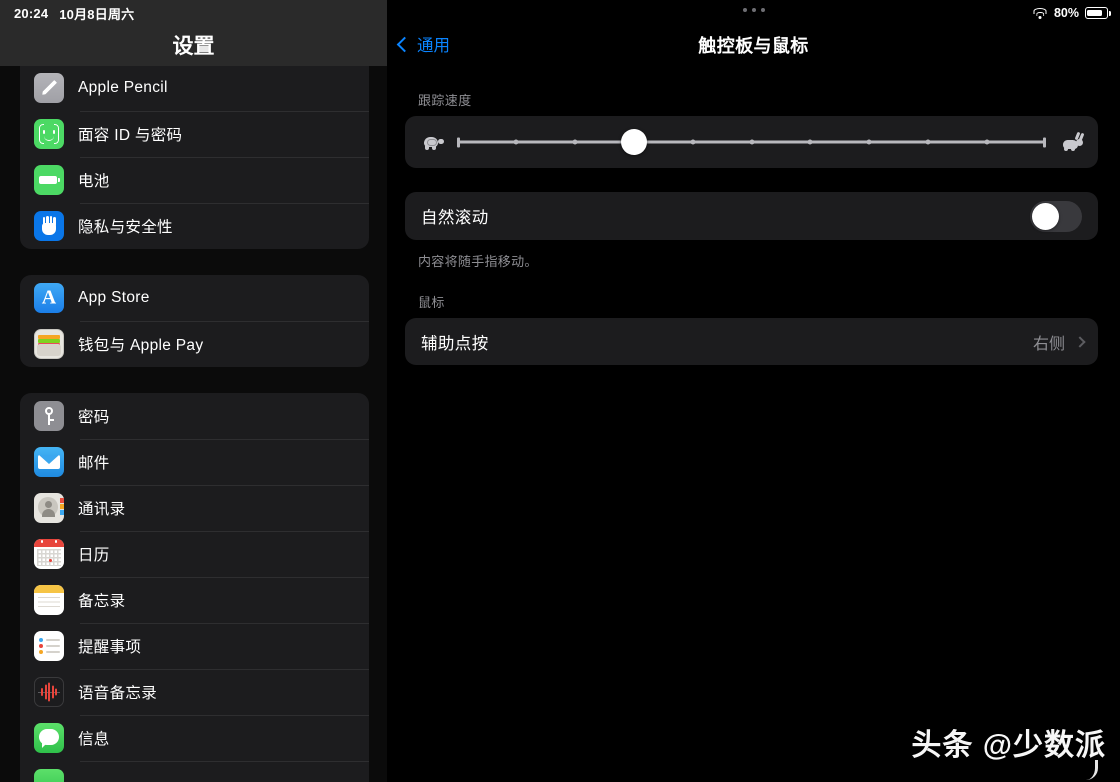 This screenshot has width=1120, height=782. Describe the element at coordinates (31, 13) in the screenshot. I see `status-time: 20:24` at that location.